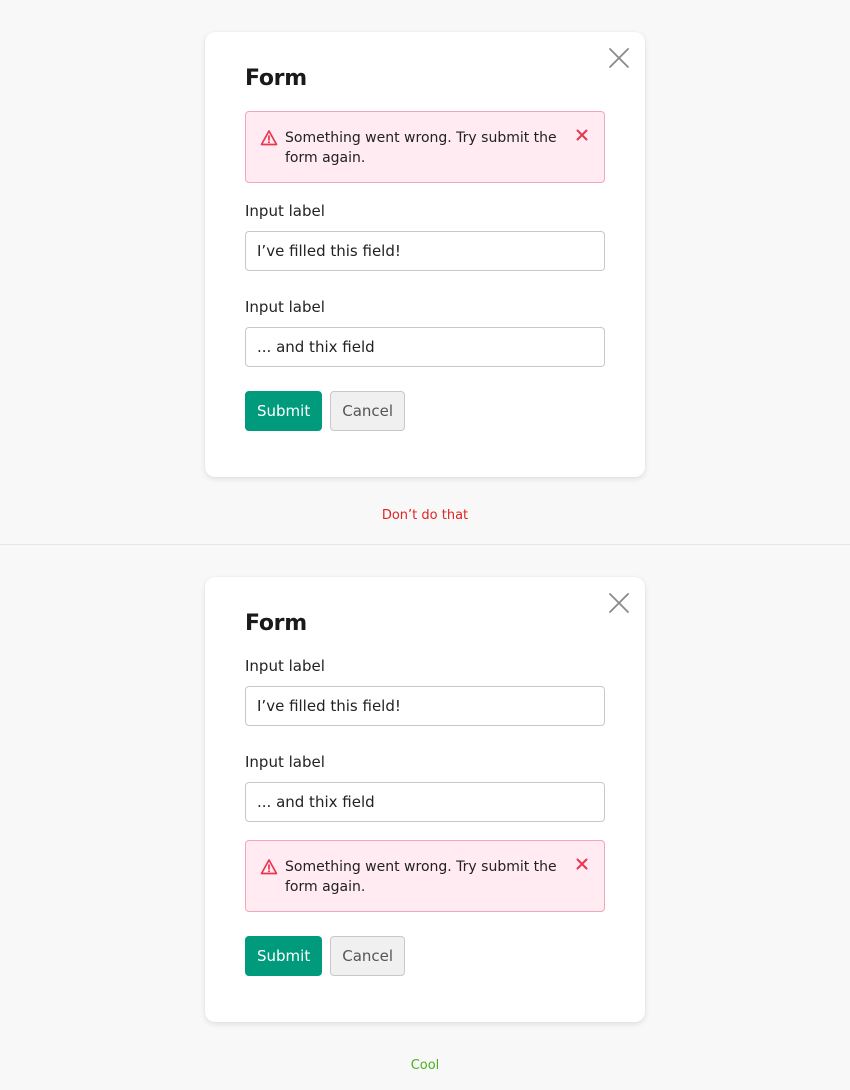 This screenshot has height=1090, width=850. What do you see at coordinates (425, 1065) in the screenshot?
I see `good-example-caption: Cool` at bounding box center [425, 1065].